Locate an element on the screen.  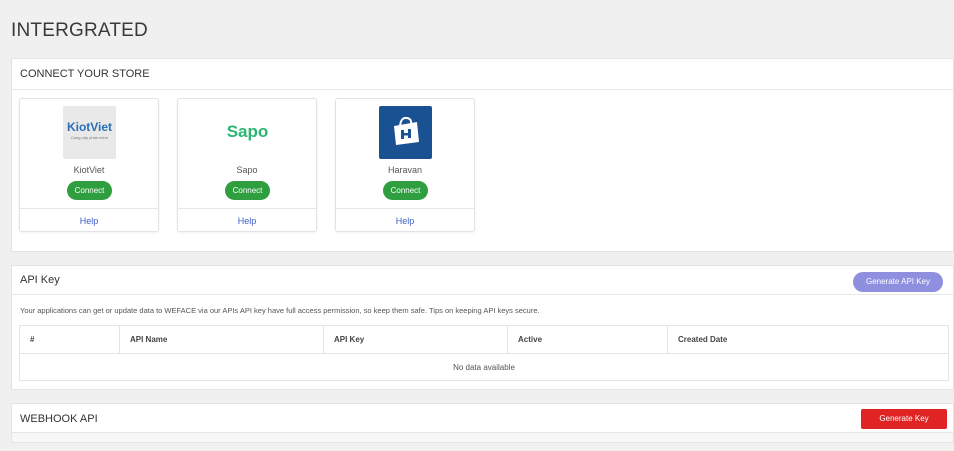
kiotviet-logo: KiotViet Cung cấp phần mềm is located at coordinates (89, 132).